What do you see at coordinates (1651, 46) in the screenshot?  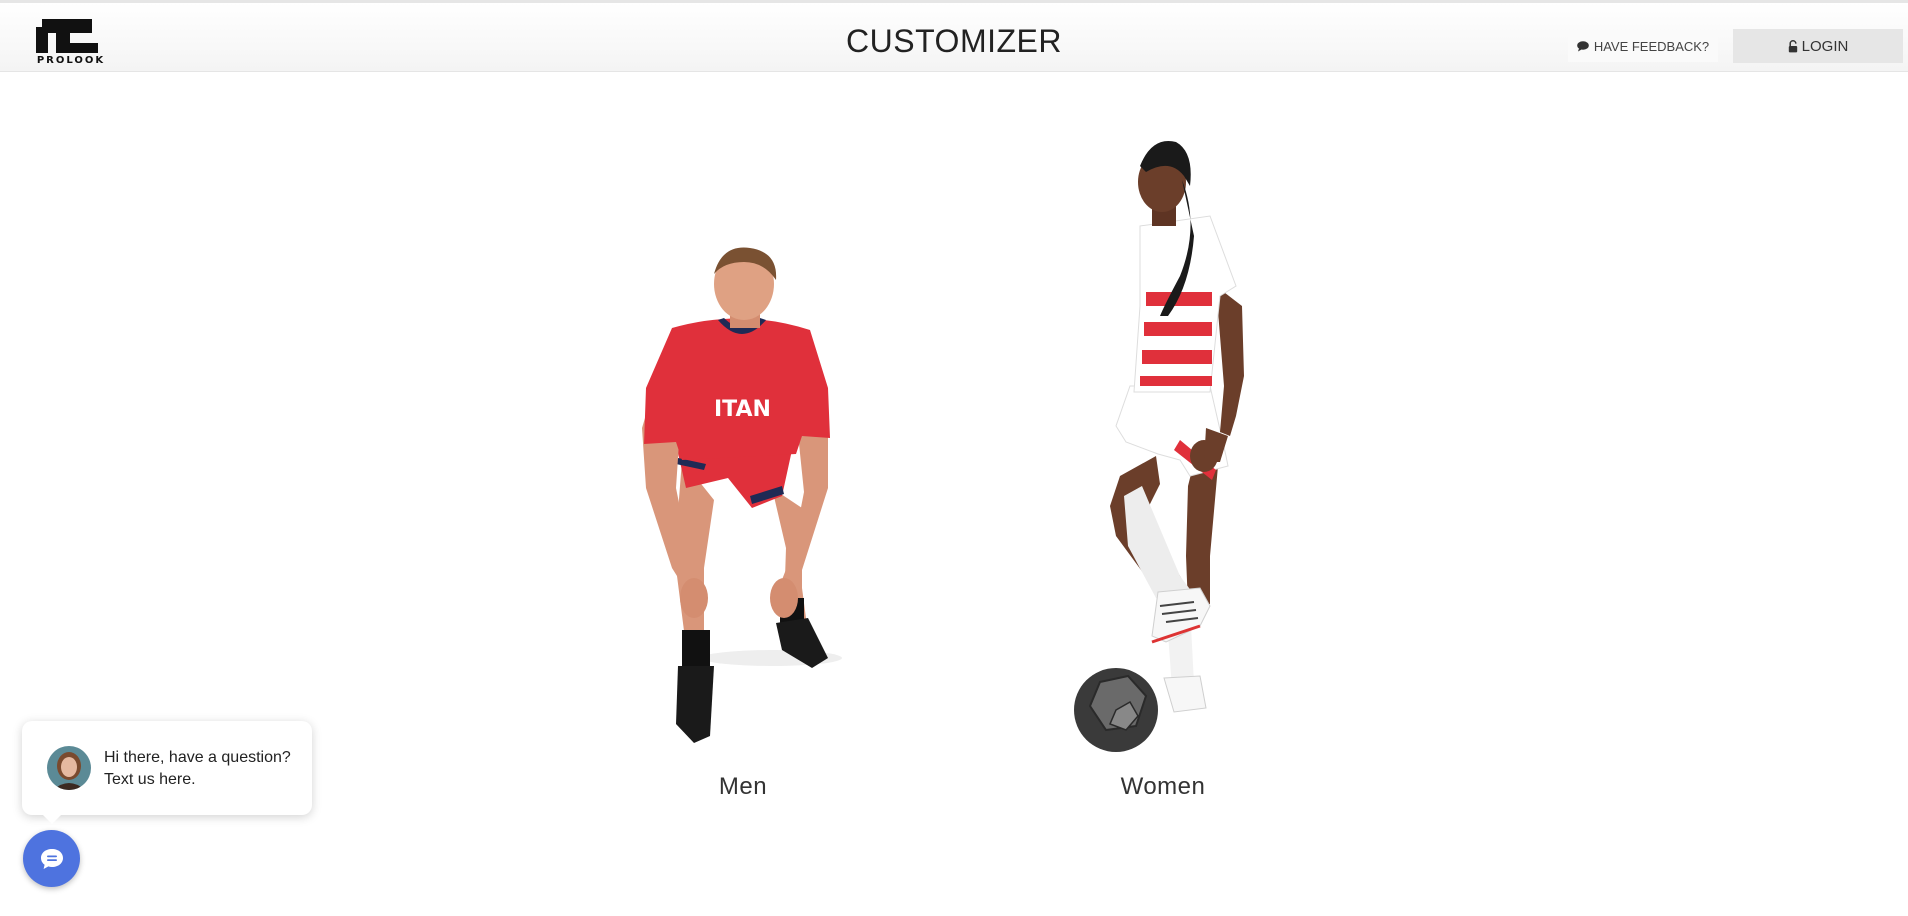 I see `feedback-button-label: HAVE FEEDBACK?` at bounding box center [1651, 46].